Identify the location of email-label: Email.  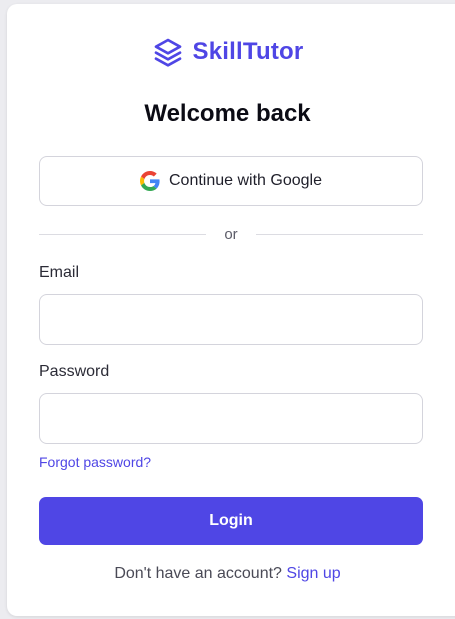
(59, 272).